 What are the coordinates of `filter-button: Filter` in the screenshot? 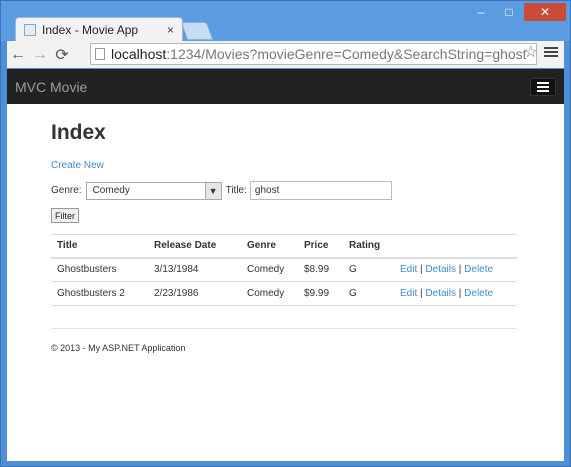 It's located at (65, 215).